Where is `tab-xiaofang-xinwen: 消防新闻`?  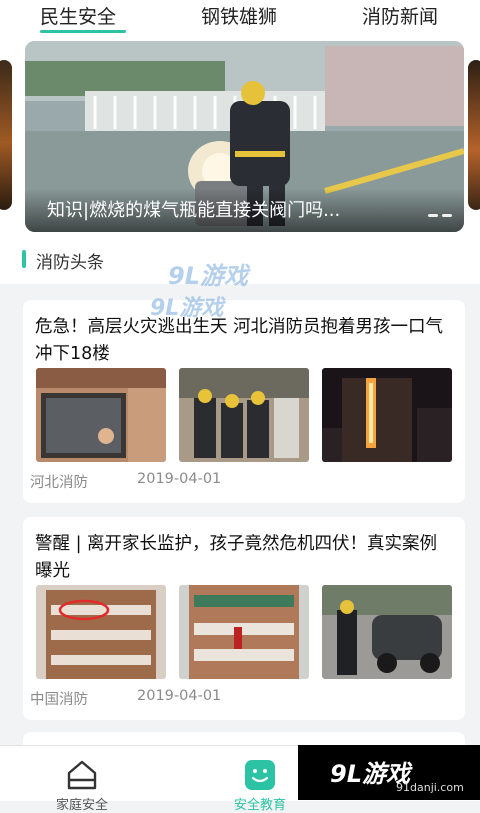
tab-xiaofang-xinwen: 消防新闻 is located at coordinates (400, 15).